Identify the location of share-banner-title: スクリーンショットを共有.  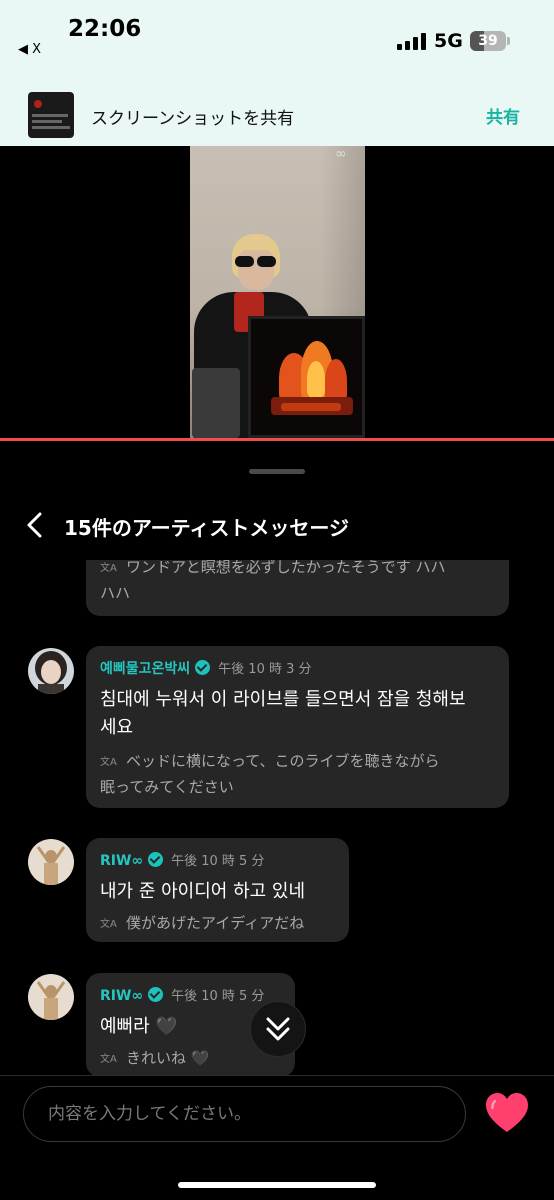
(193, 119).